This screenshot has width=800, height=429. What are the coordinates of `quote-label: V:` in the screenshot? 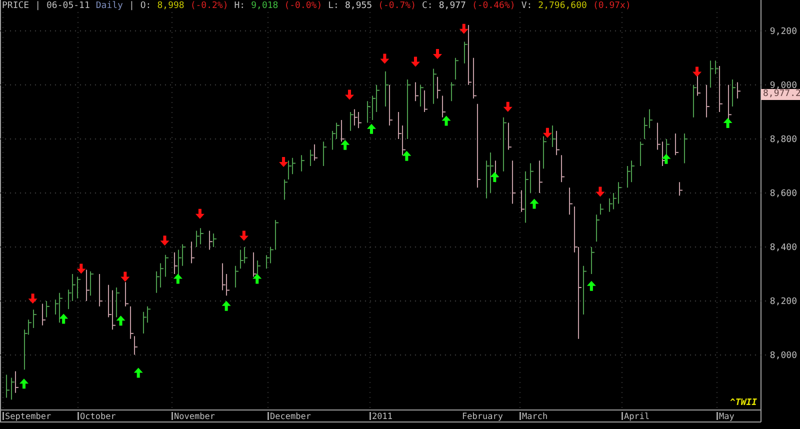 It's located at (526, 6).